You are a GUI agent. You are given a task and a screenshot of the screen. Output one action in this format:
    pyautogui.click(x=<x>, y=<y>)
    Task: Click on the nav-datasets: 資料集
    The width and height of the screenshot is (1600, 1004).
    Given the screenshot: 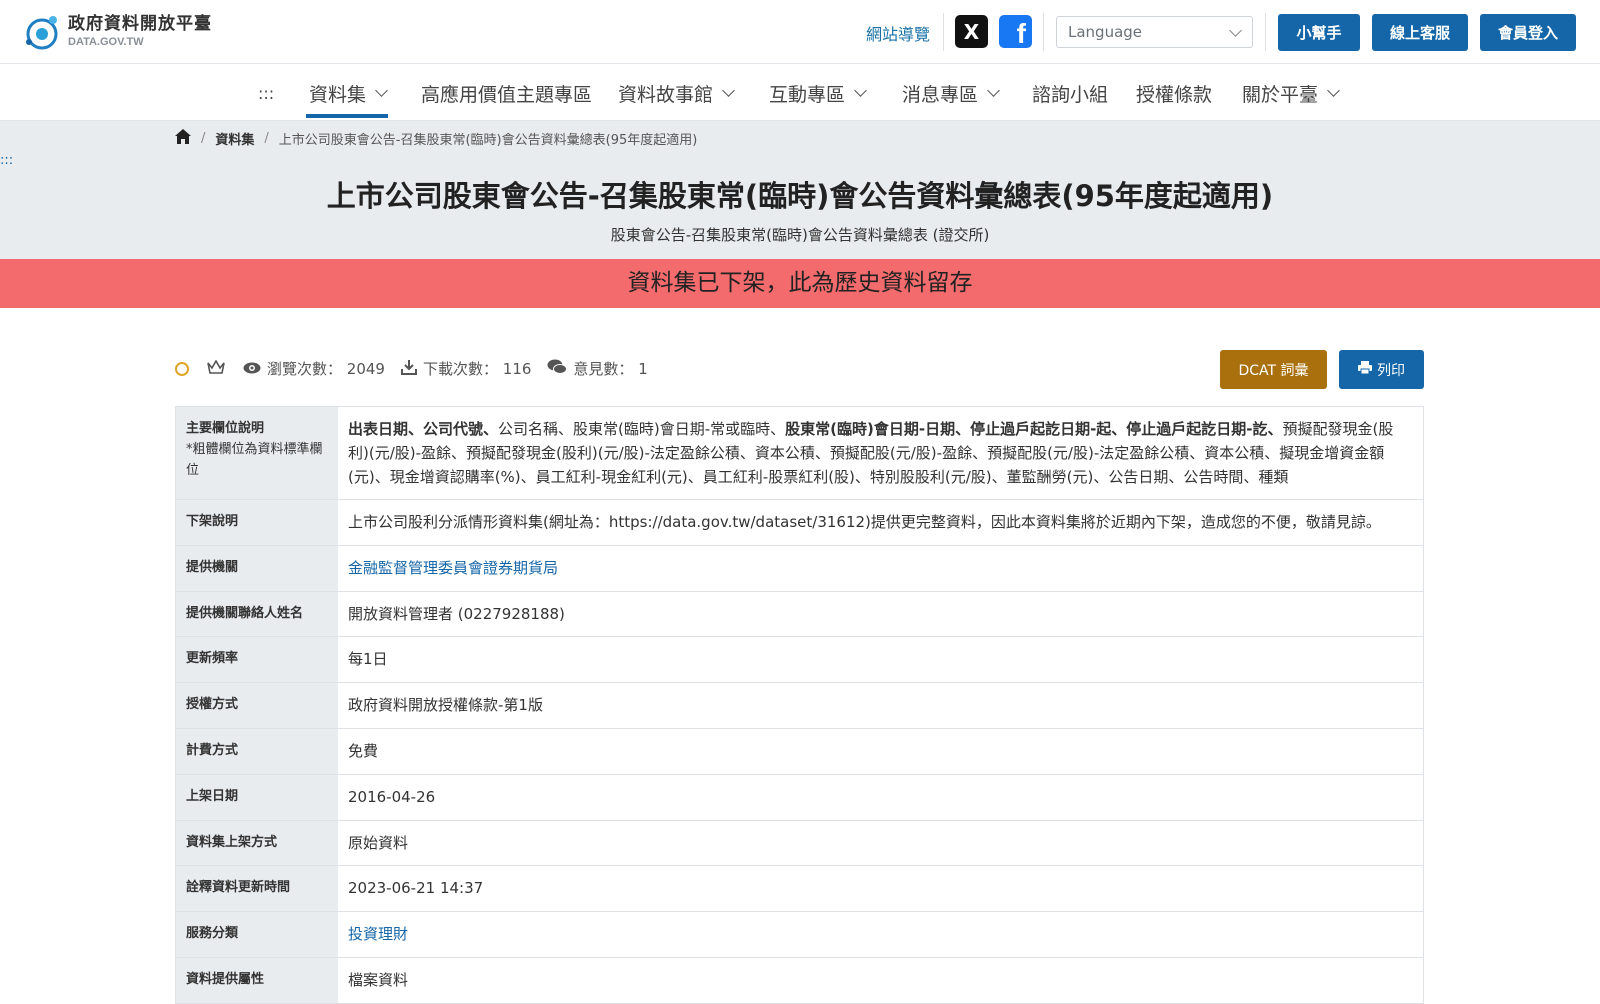 What is the action you would take?
    pyautogui.click(x=348, y=93)
    